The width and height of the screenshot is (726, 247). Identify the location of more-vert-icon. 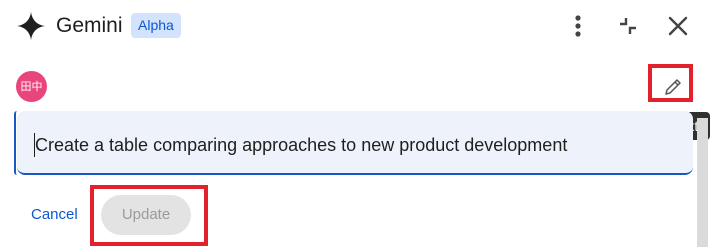
(578, 26).